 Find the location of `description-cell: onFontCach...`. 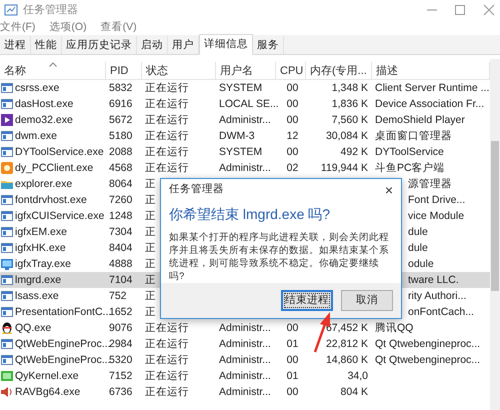

description-cell: onFontCach... is located at coordinates (441, 312).